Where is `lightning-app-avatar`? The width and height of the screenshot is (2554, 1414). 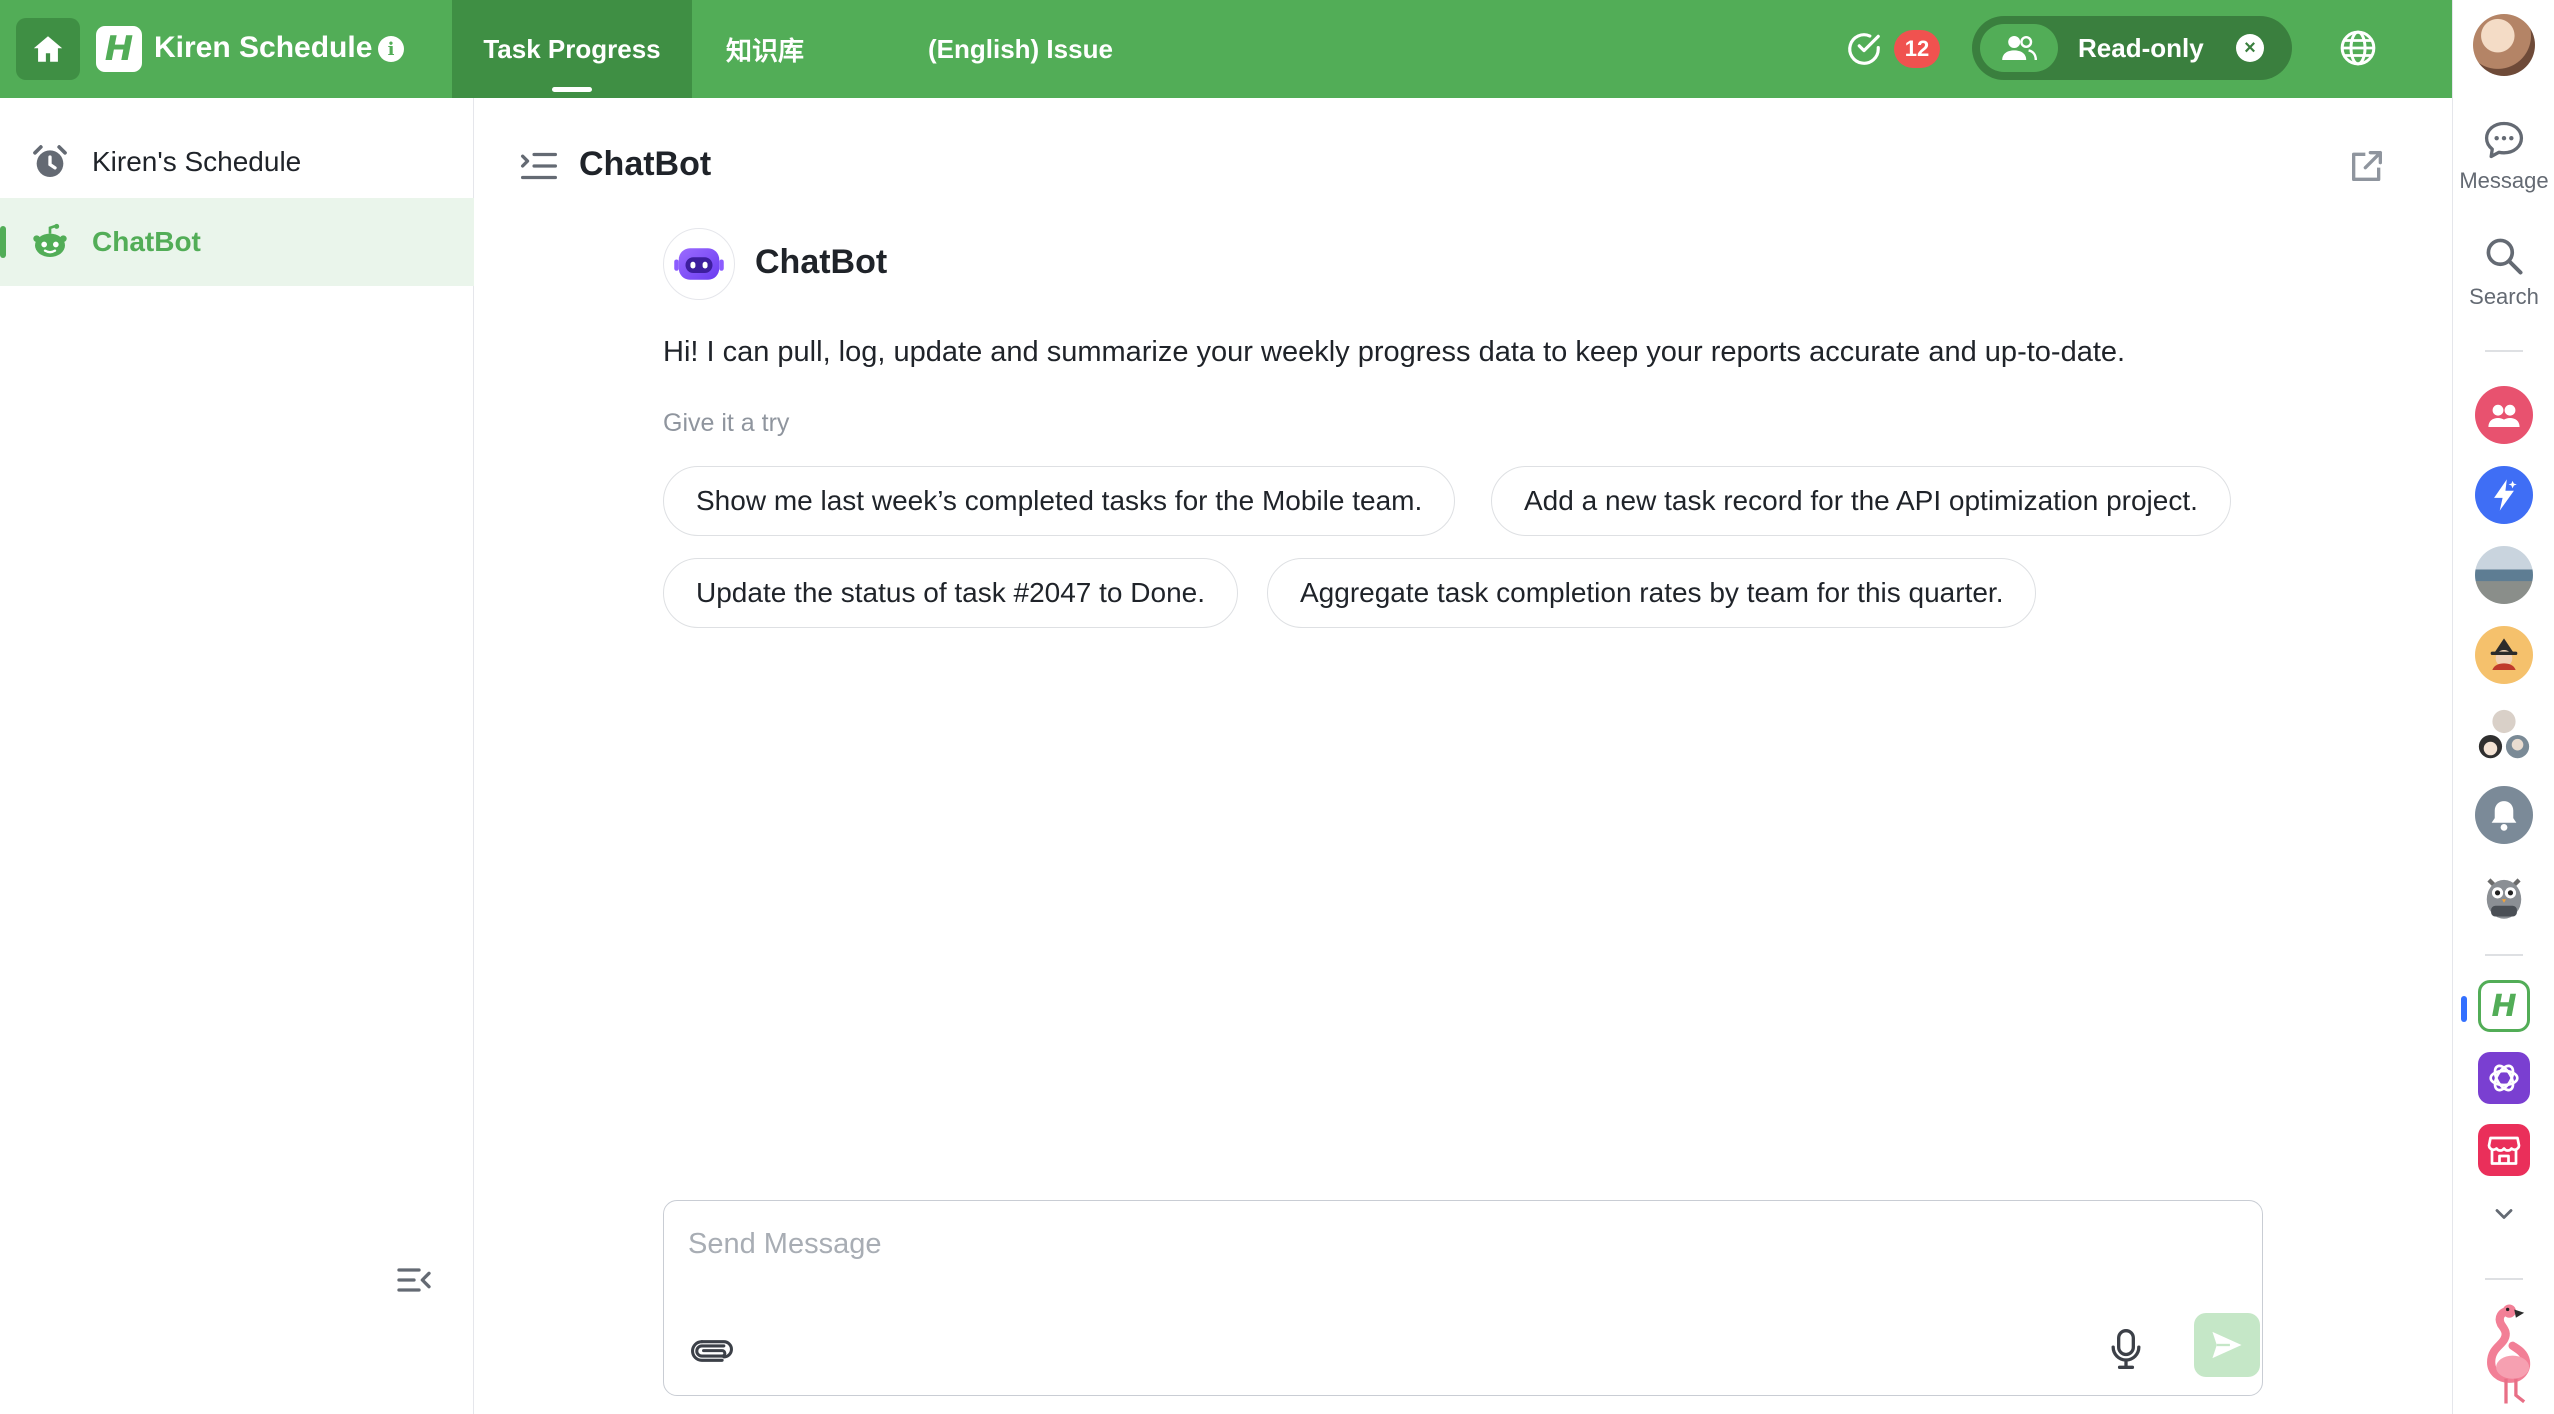 lightning-app-avatar is located at coordinates (2504, 495).